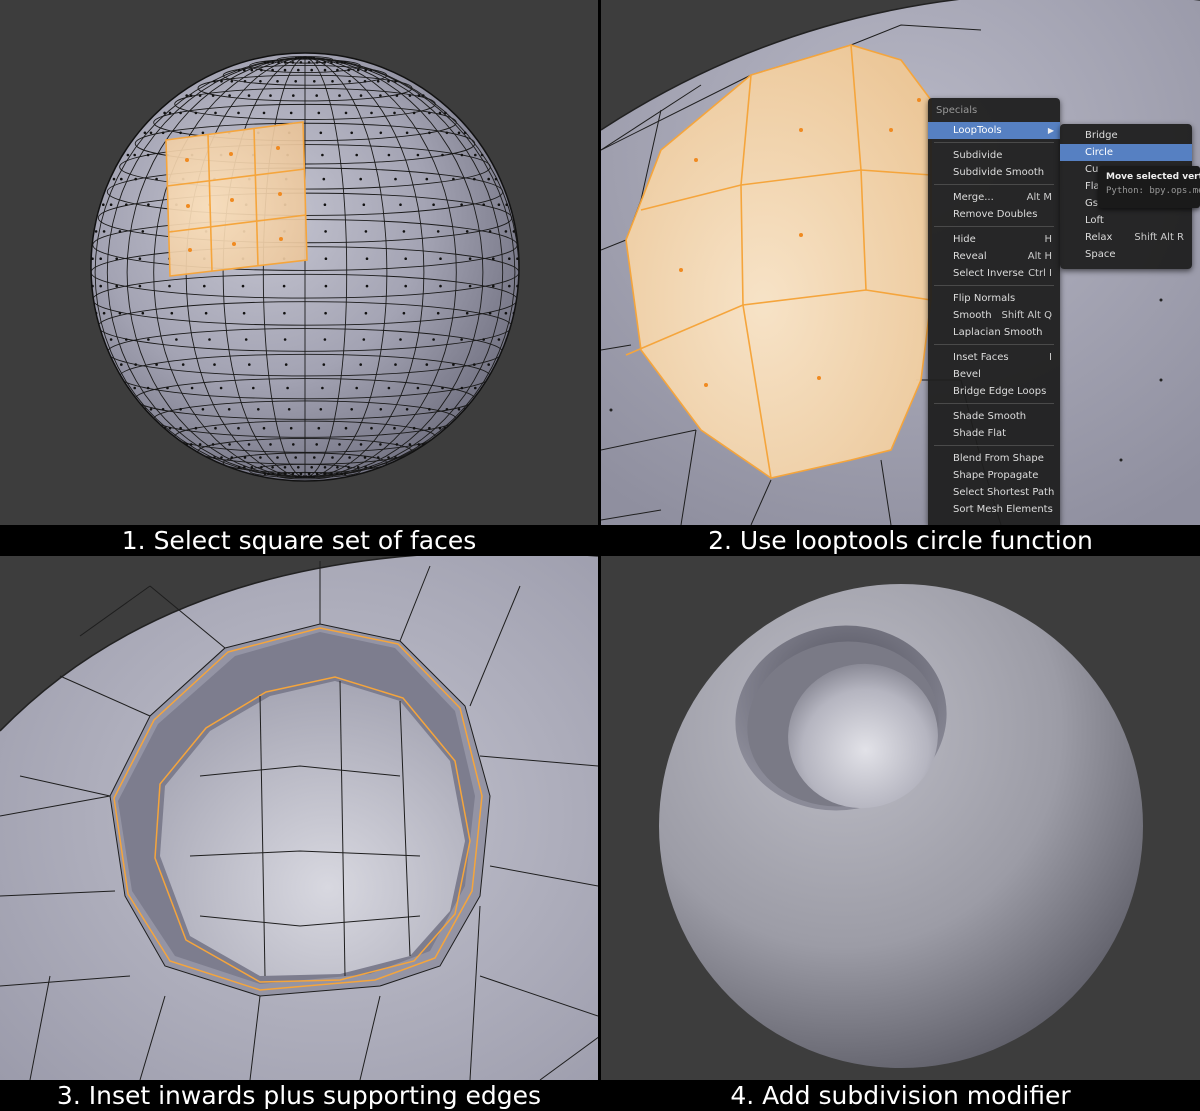  I want to click on menu-item-label: Remove Doubles, so click(995, 214).